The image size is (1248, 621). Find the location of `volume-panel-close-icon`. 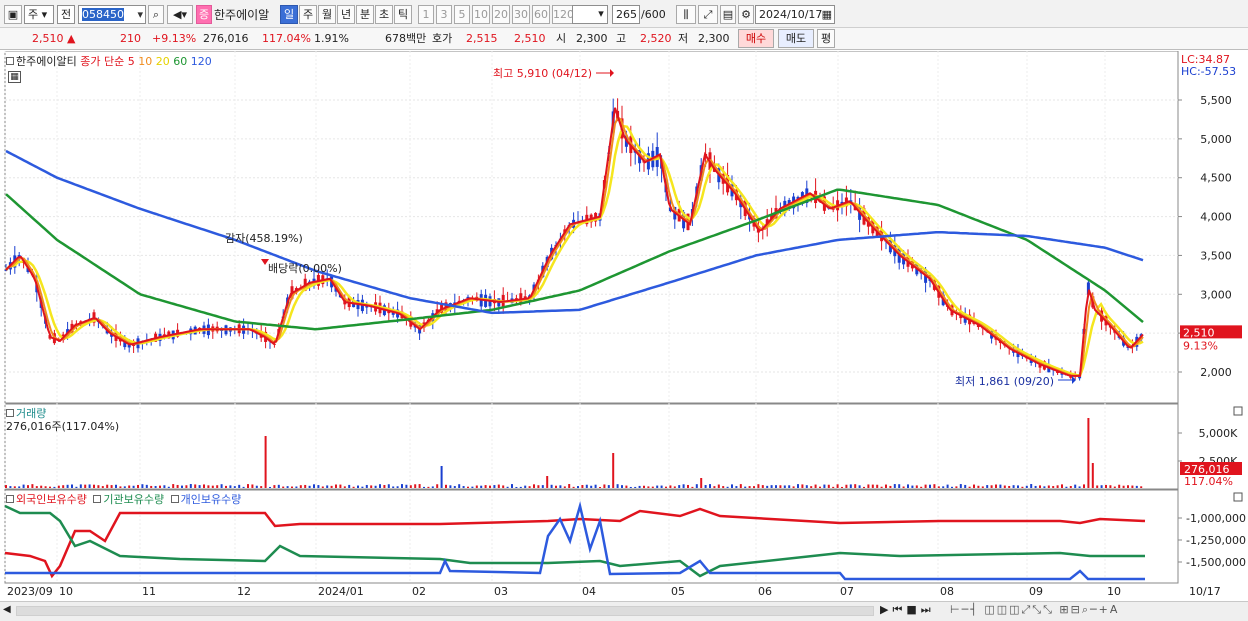

volume-panel-close-icon is located at coordinates (1238, 411).